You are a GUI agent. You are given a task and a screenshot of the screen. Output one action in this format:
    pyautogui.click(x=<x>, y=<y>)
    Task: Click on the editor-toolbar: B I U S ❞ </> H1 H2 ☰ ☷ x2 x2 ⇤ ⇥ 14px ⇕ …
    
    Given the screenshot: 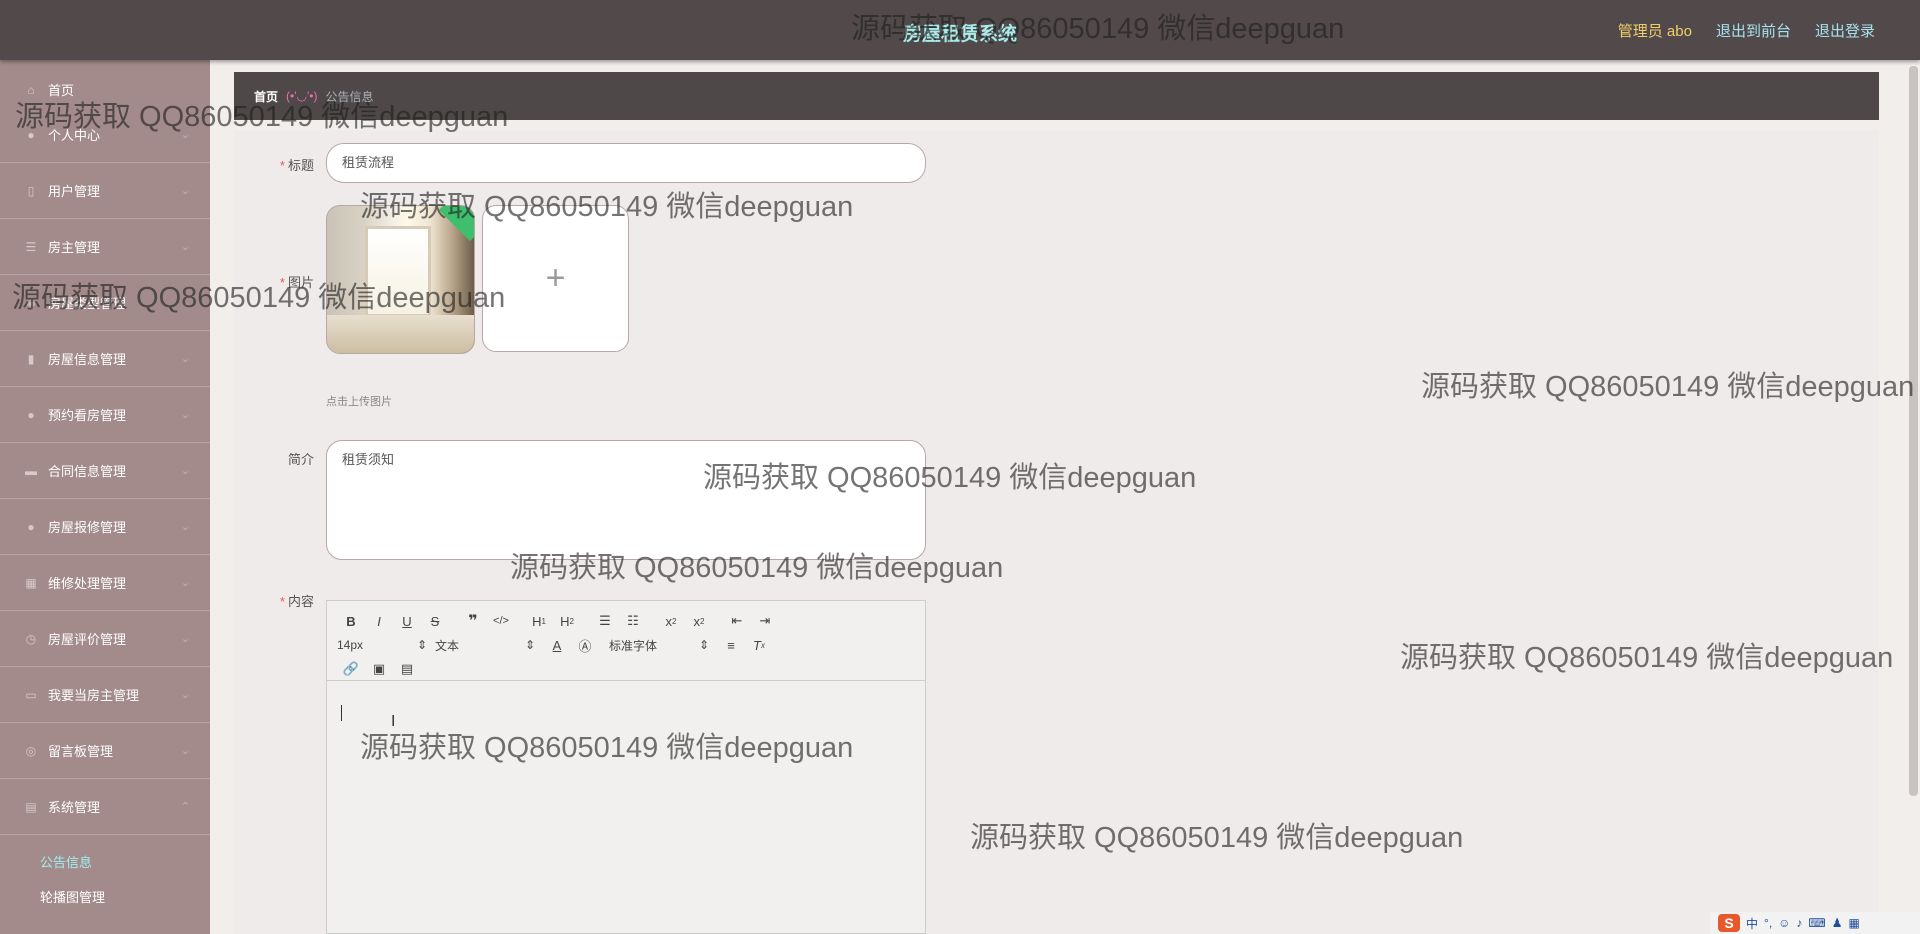 What is the action you would take?
    pyautogui.click(x=626, y=641)
    